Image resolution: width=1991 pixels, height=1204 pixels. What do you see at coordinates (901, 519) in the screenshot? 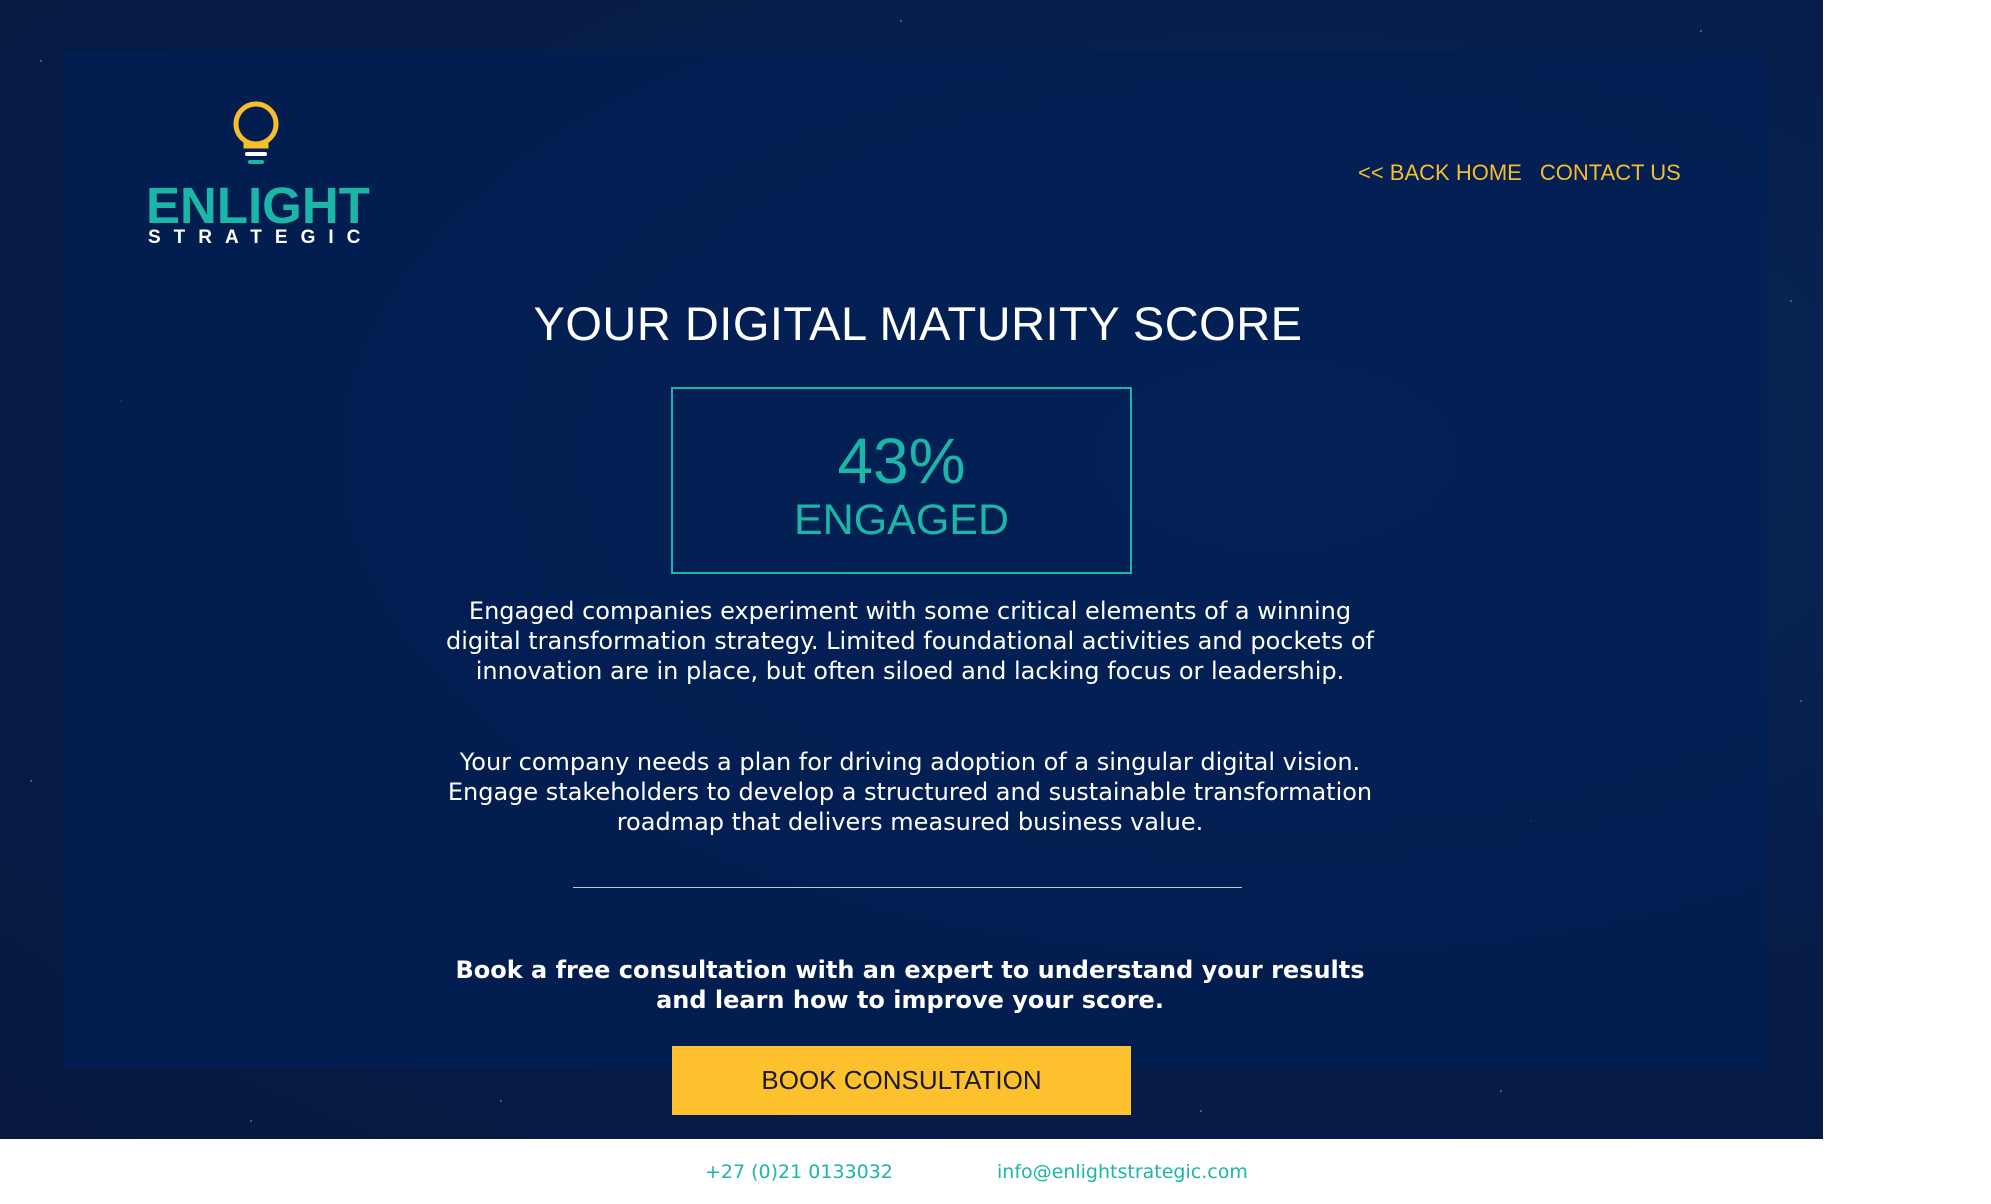
I see `score-level: ENGAGED` at bounding box center [901, 519].